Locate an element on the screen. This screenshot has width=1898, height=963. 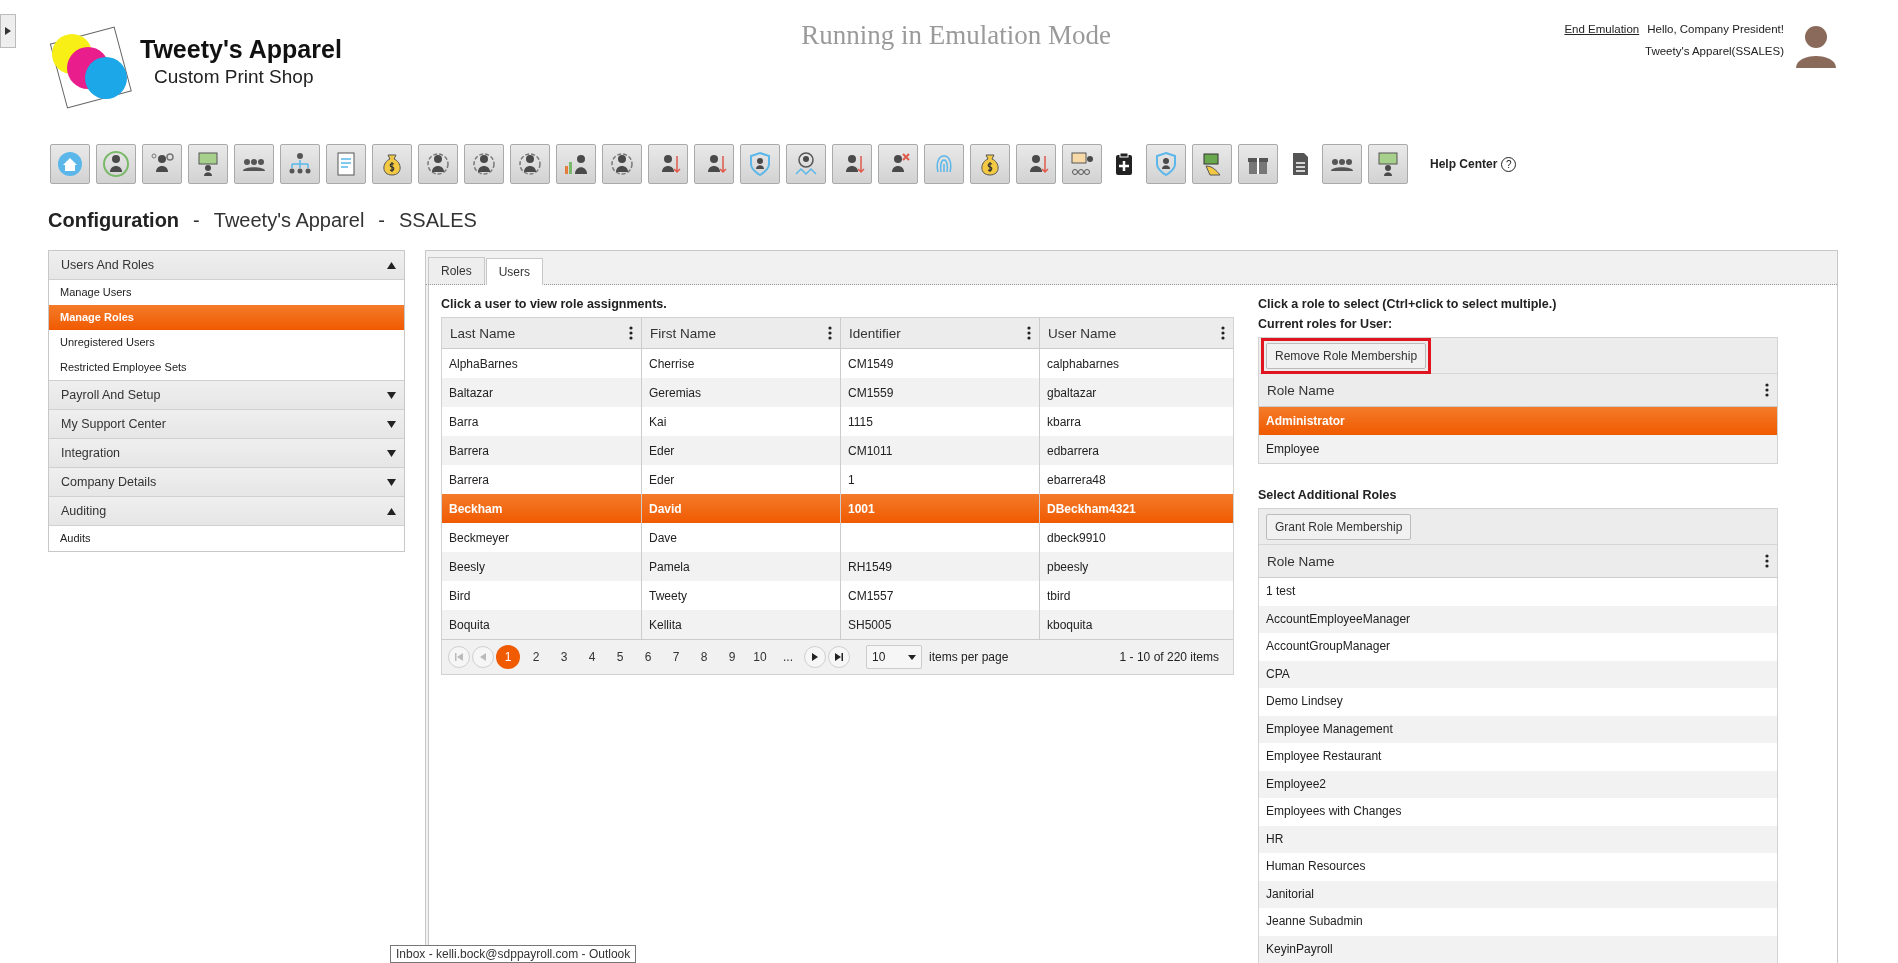
role-row: Employee is located at coordinates (1518, 449).